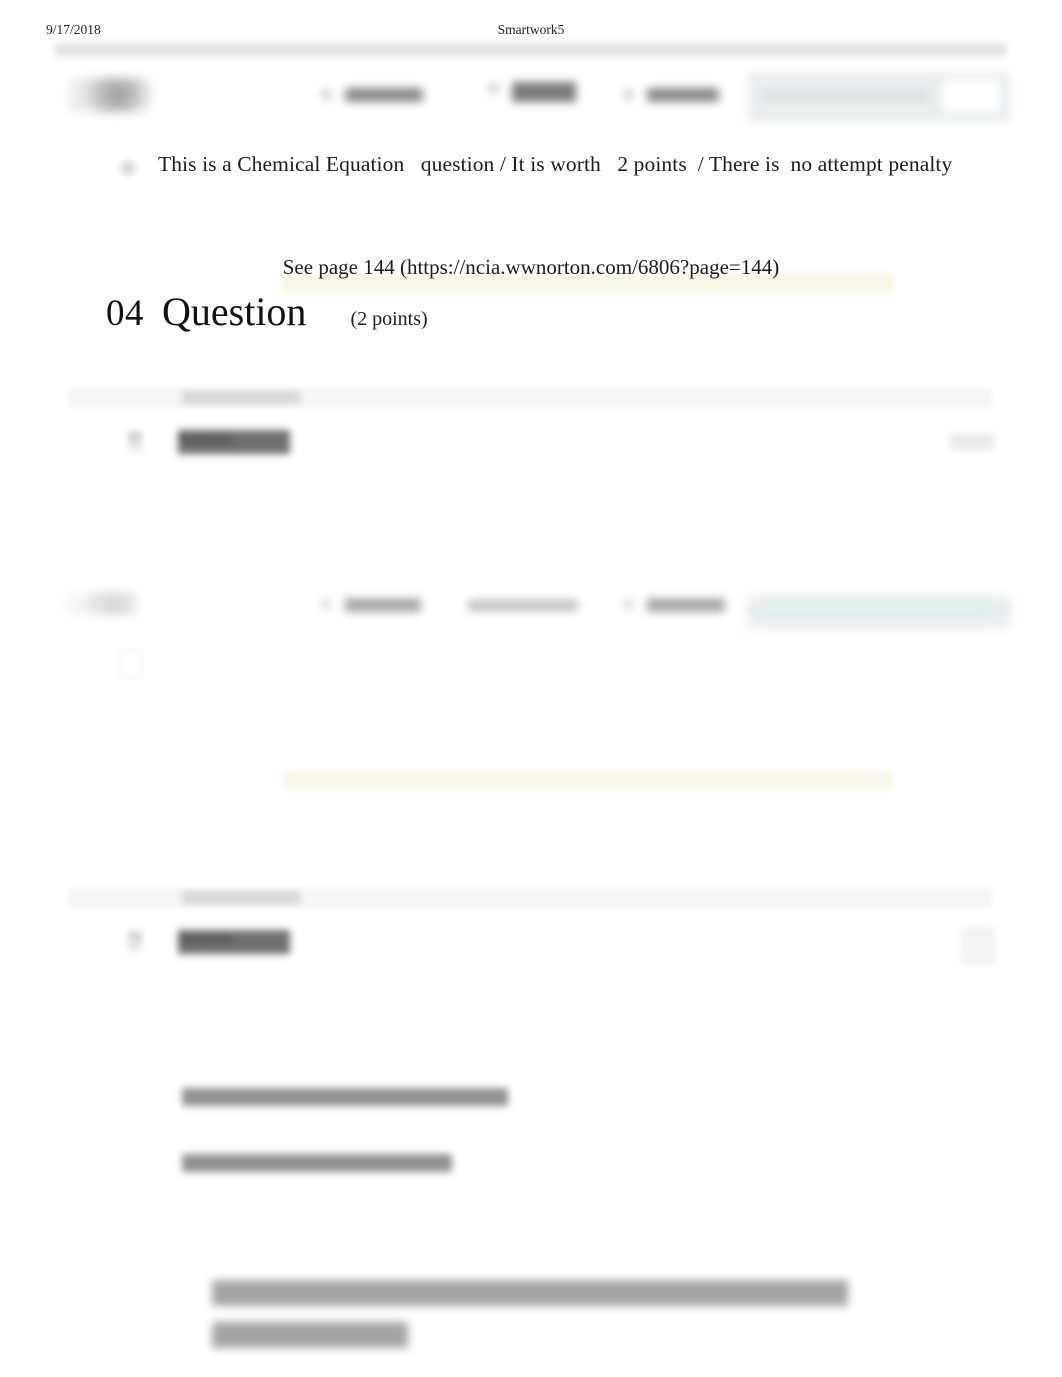 This screenshot has width=1062, height=1377. I want to click on question-number: 04, so click(125, 313).